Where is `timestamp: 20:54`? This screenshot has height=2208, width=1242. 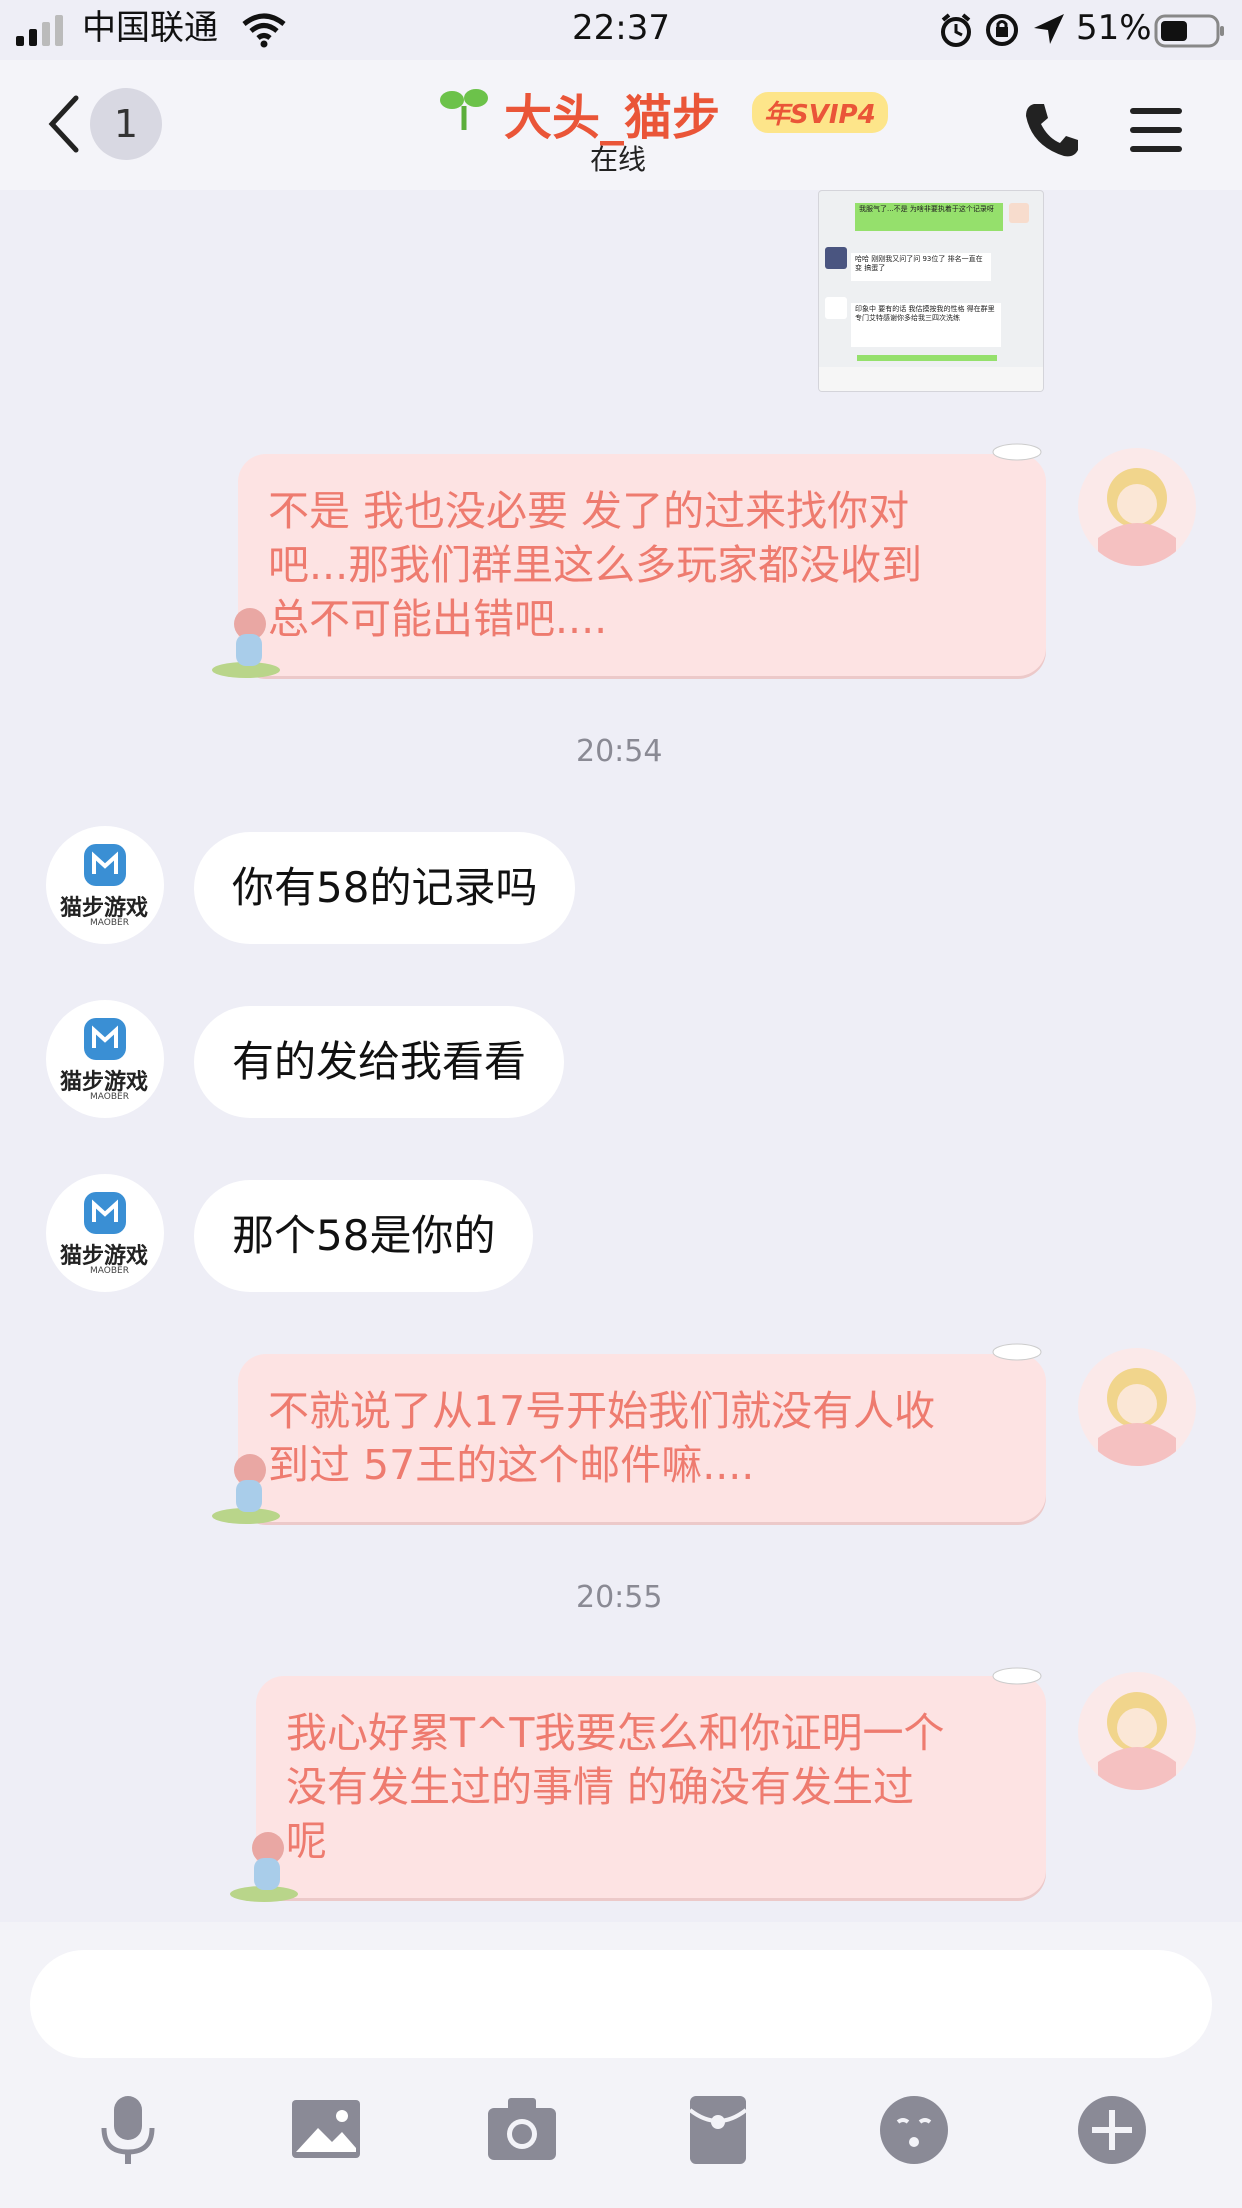 timestamp: 20:54 is located at coordinates (619, 751).